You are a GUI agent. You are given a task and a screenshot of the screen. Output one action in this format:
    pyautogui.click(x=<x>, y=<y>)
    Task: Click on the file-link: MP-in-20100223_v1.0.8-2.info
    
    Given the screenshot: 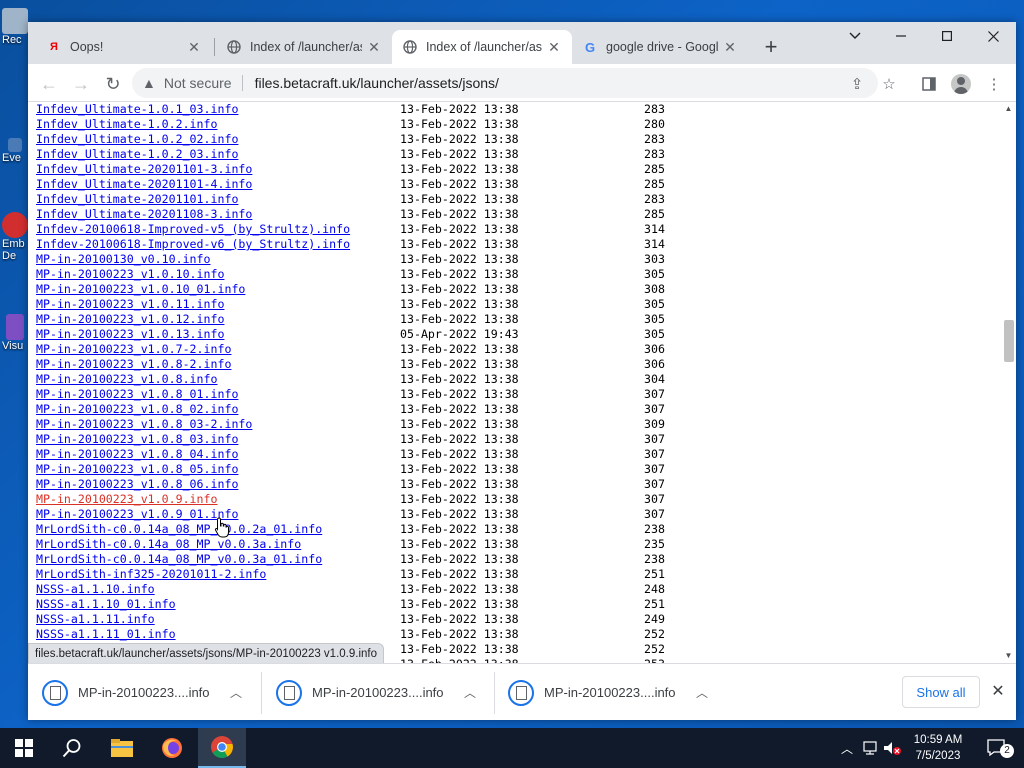 What is the action you would take?
    pyautogui.click(x=133, y=364)
    